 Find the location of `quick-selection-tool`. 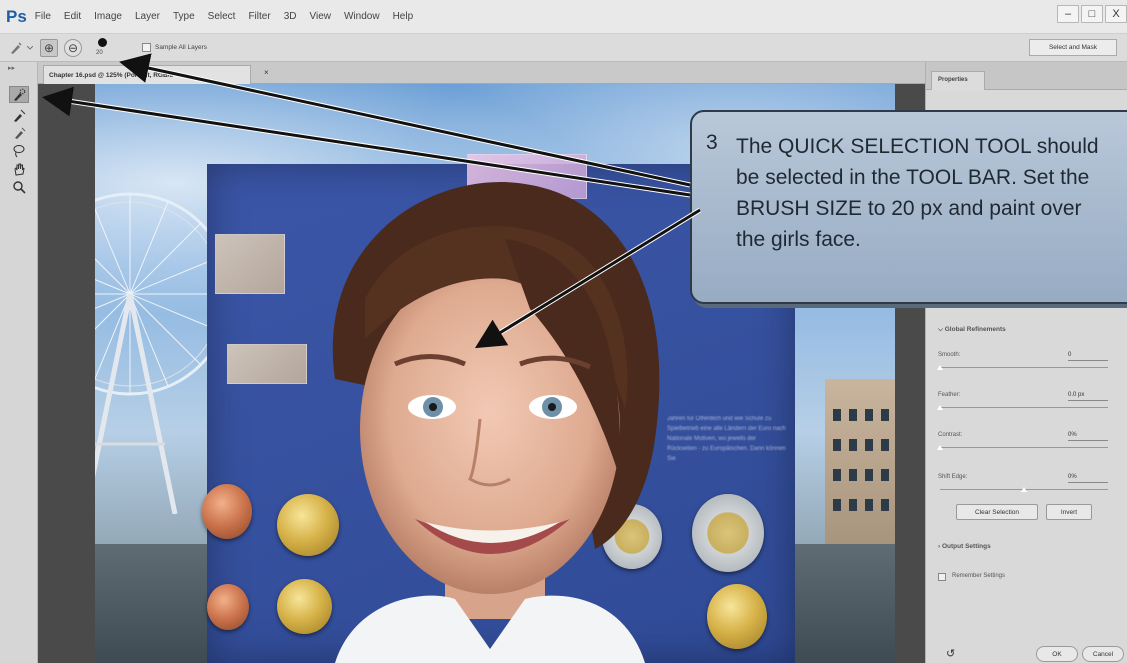

quick-selection-tool is located at coordinates (19, 94).